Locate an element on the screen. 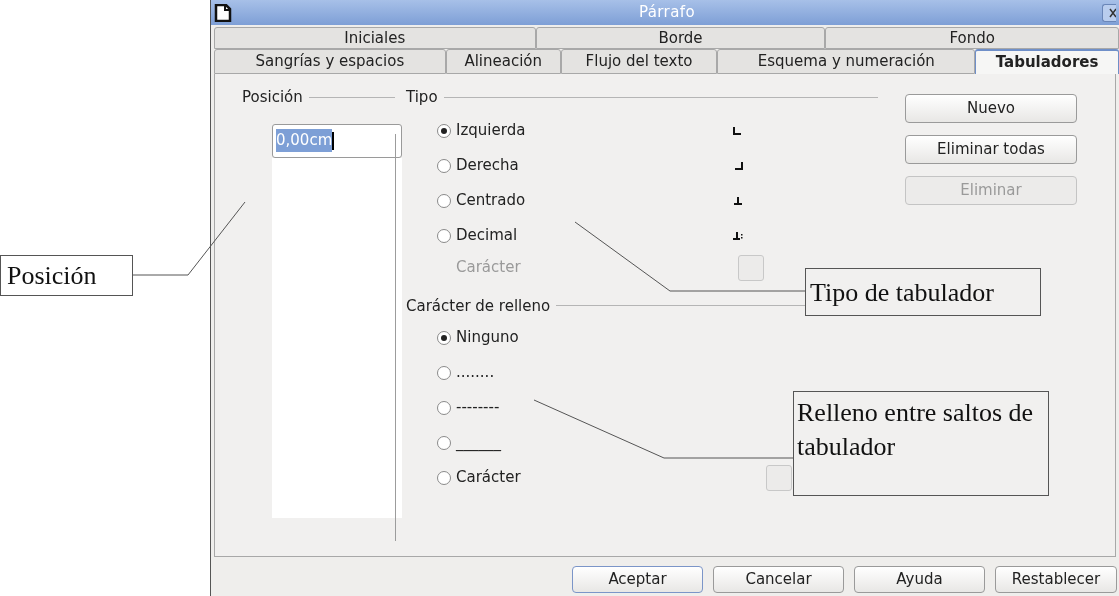 The width and height of the screenshot is (1119, 596). tab: Alineación is located at coordinates (503, 61).